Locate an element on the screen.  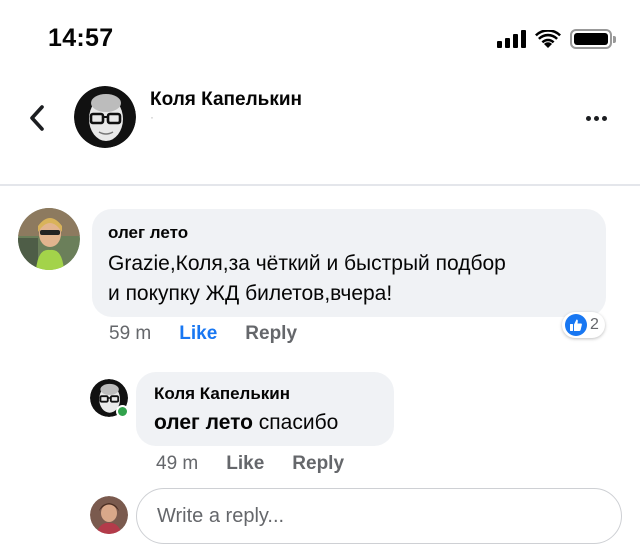
reply-button: Reply is located at coordinates (271, 334).